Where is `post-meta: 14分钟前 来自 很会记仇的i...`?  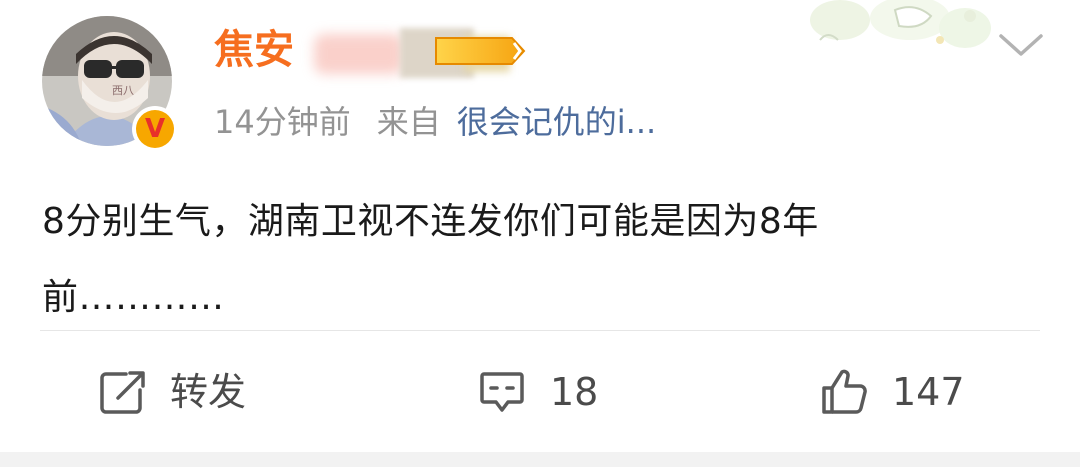
post-meta: 14分钟前 来自 很会记仇的i... is located at coordinates (435, 122).